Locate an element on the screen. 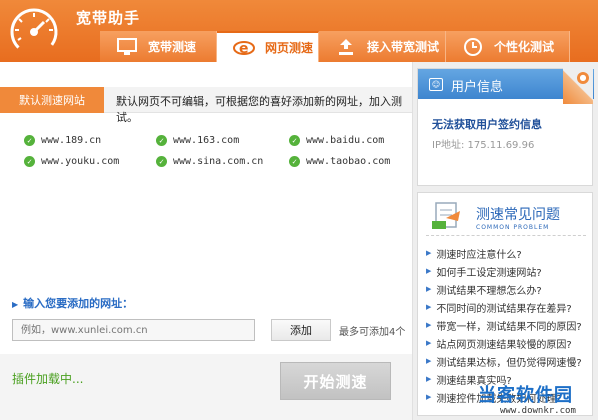 This screenshot has width=598, height=420. faq-item: ▶ 测试结果不理想怎么办? is located at coordinates (504, 289).